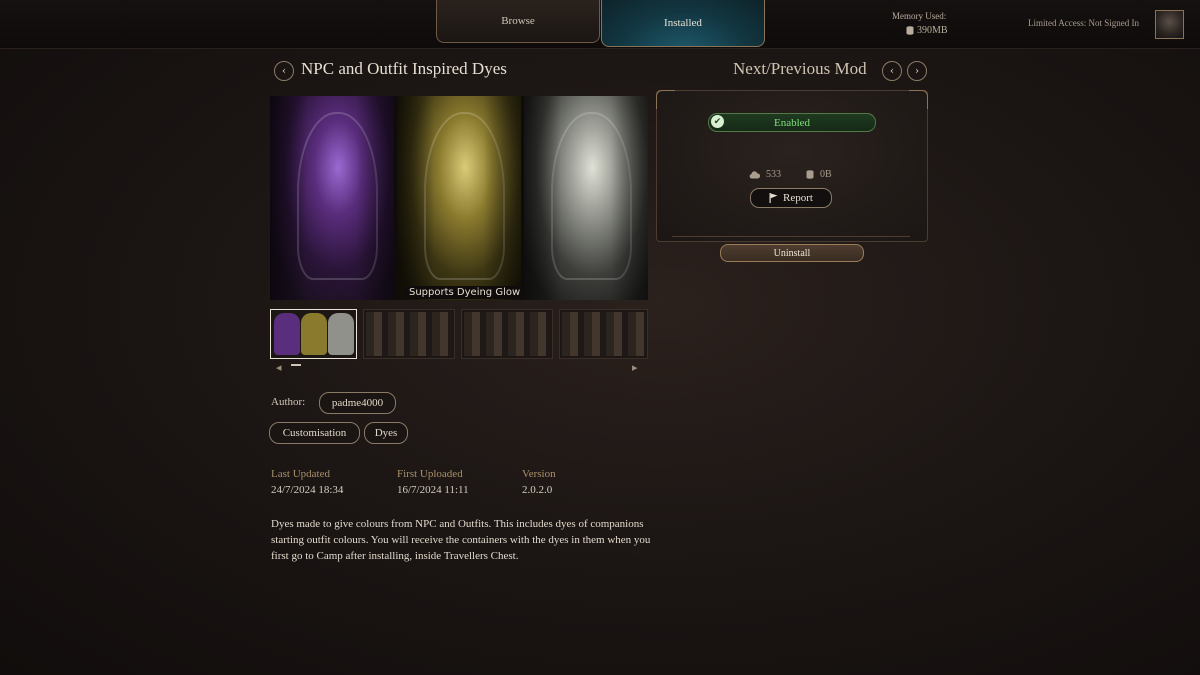 The height and width of the screenshot is (675, 1200). I want to click on image-caption: Supports Dyeing Glow, so click(465, 292).